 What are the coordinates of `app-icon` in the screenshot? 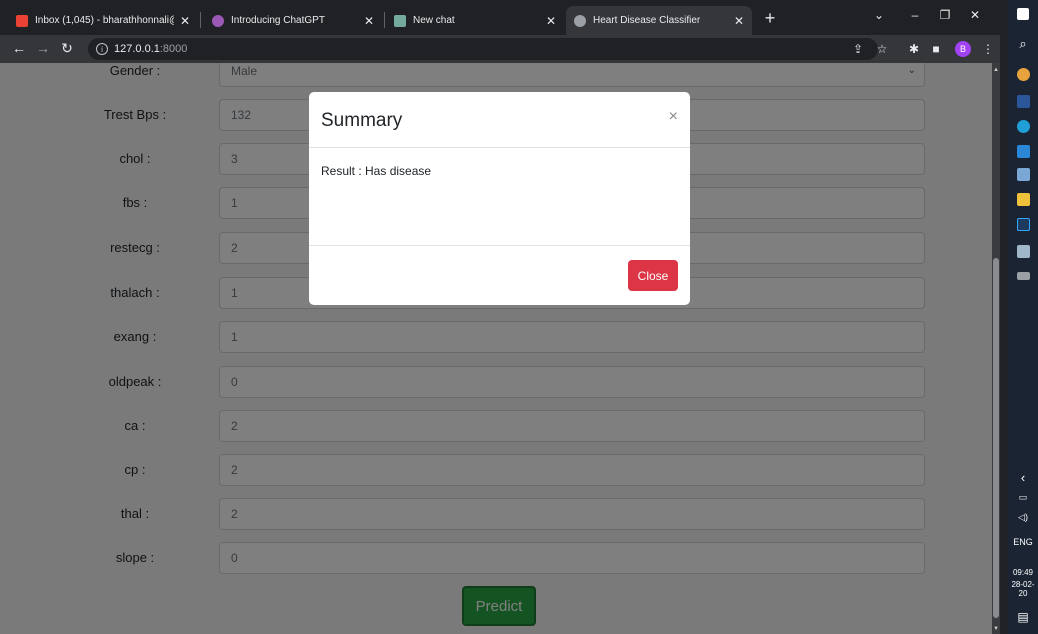 It's located at (1023, 276).